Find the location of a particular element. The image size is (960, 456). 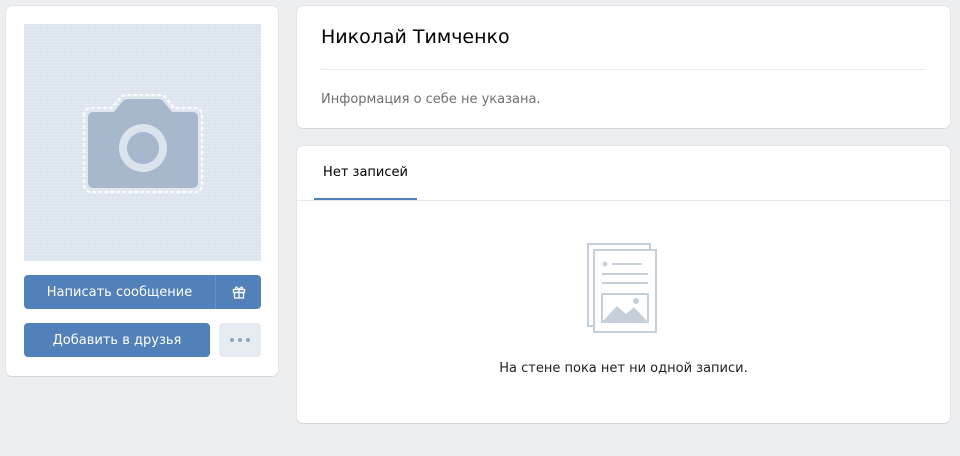

camera-icon is located at coordinates (143, 144).